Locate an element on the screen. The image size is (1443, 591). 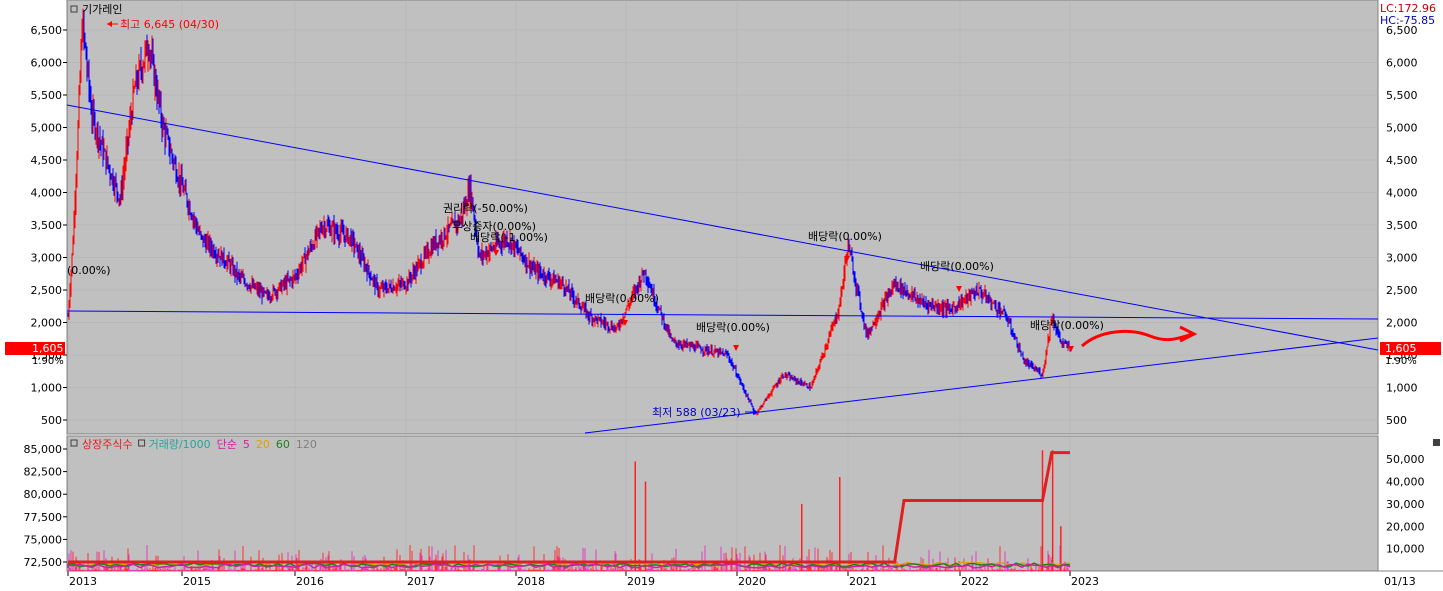
volume-right-tick-label: 40,000 is located at coordinates (1405, 482).